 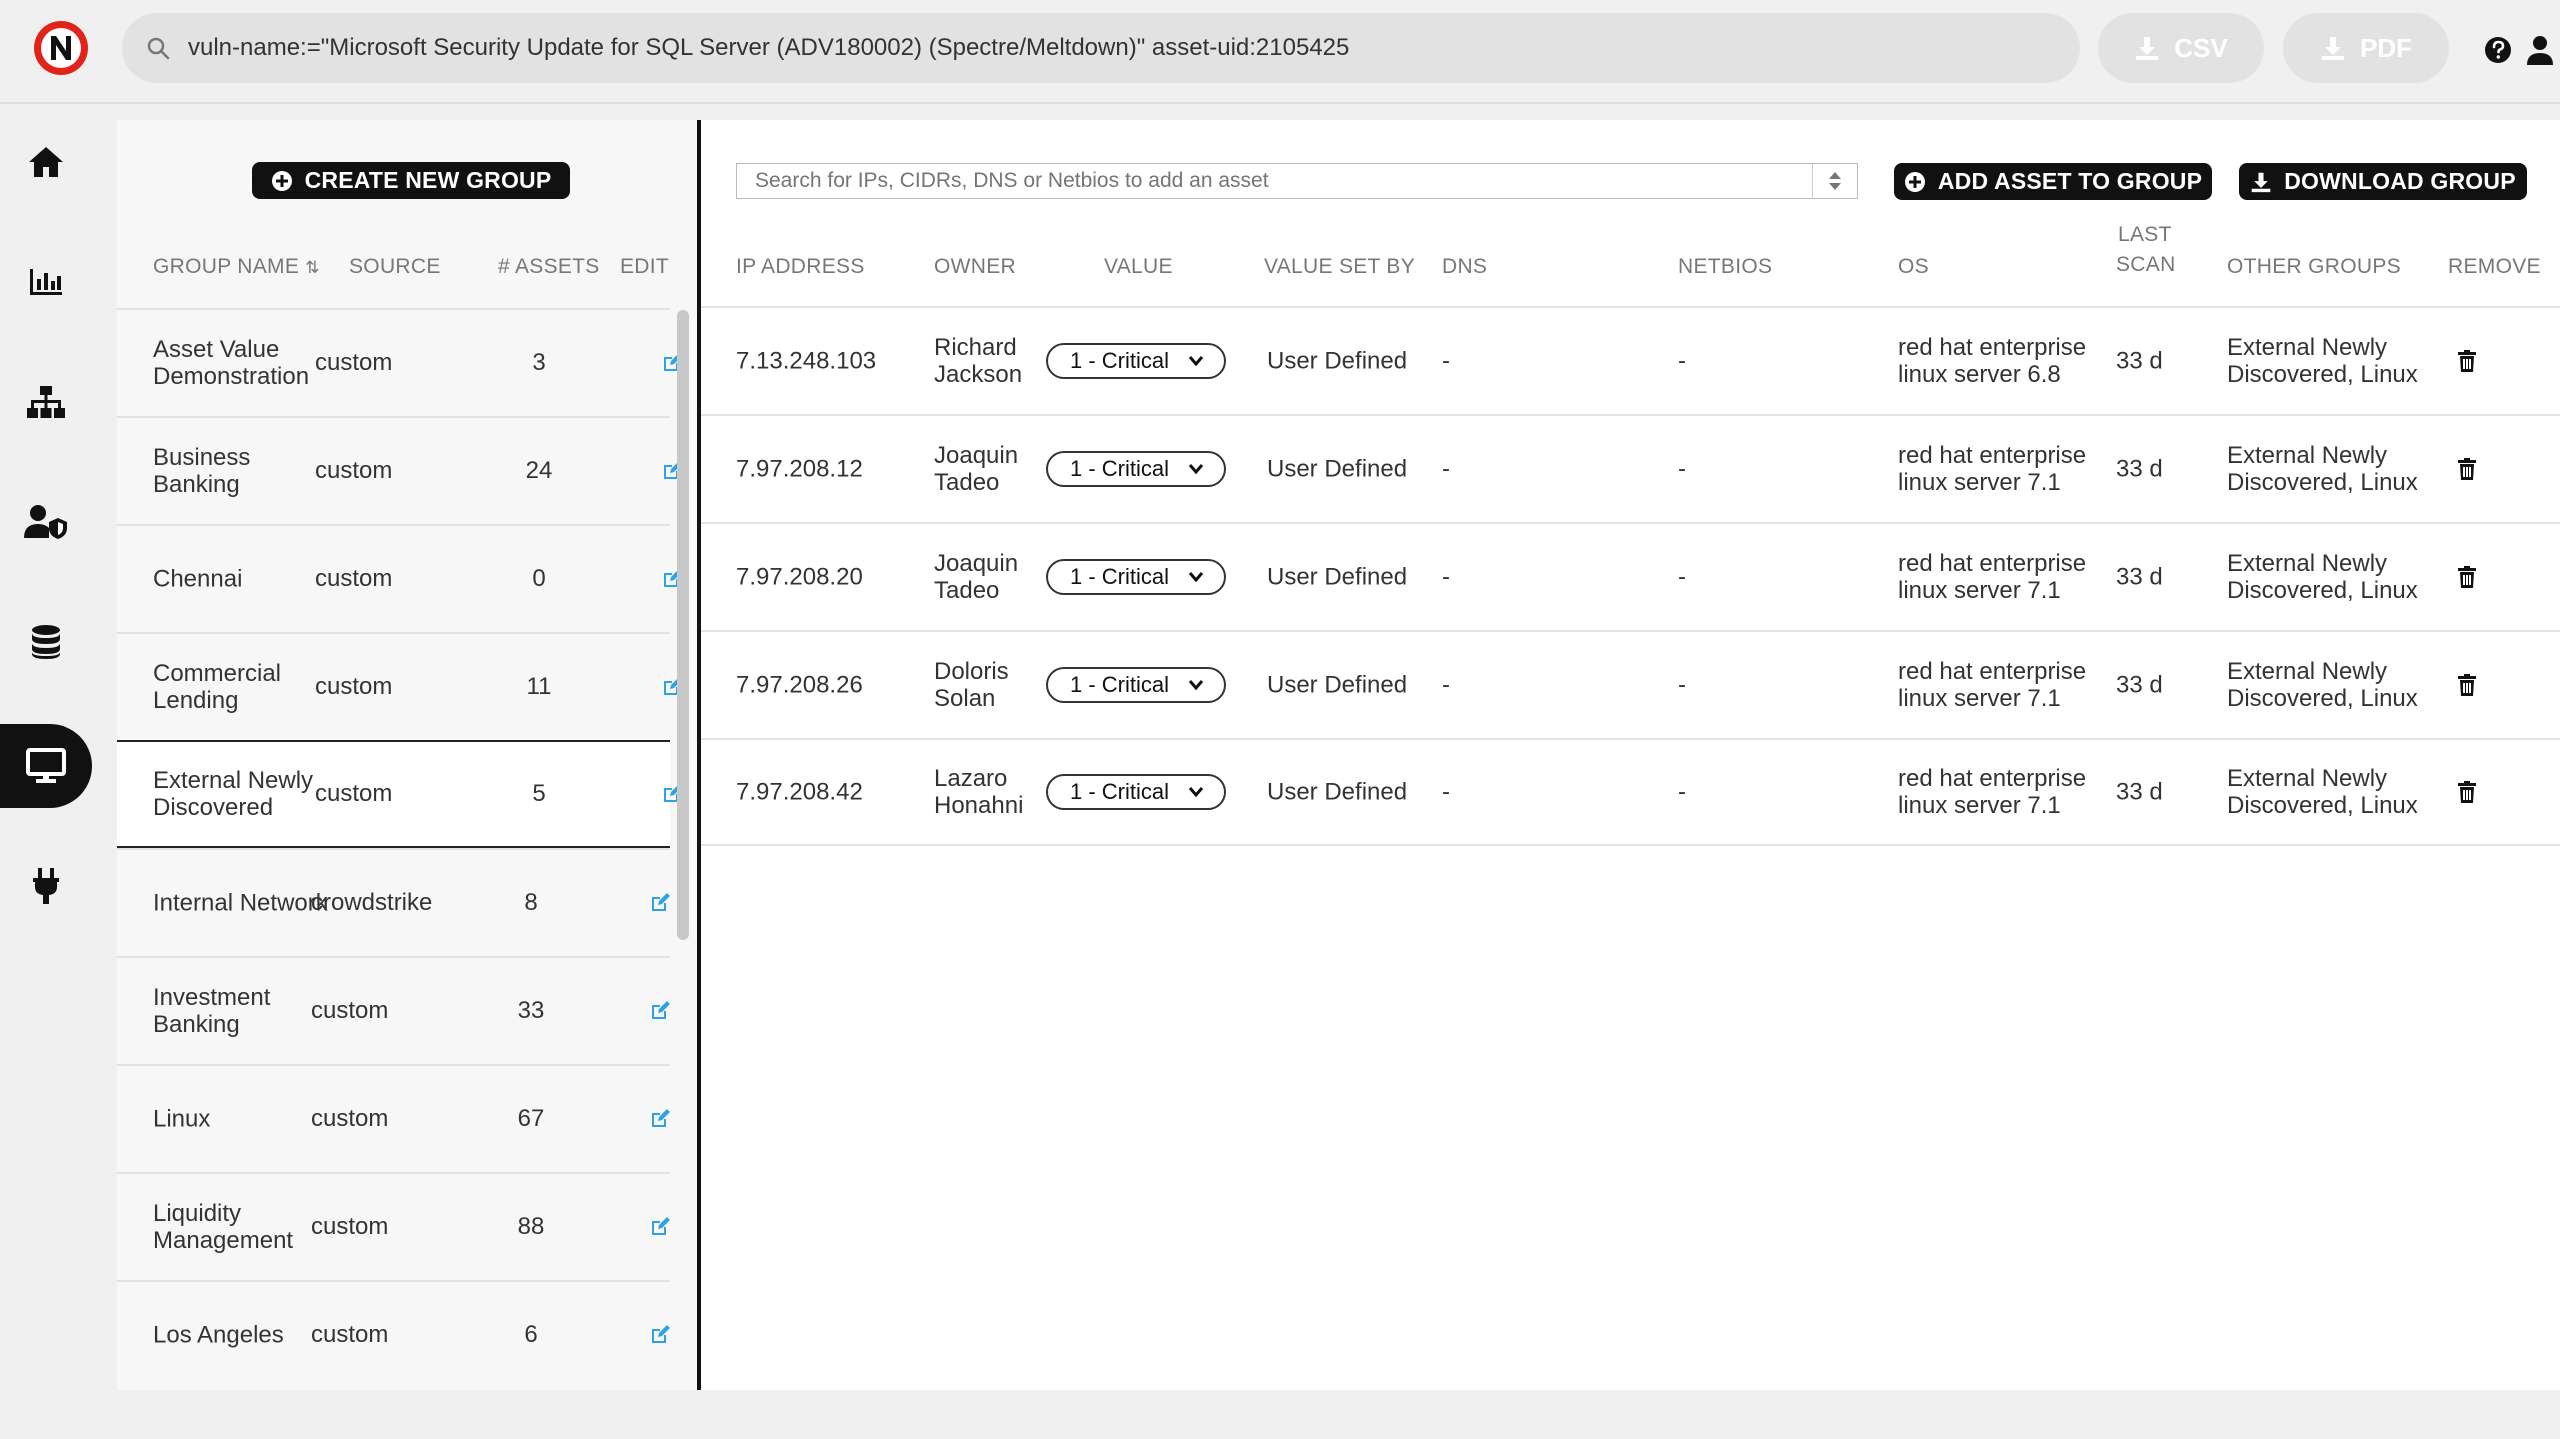 I want to click on user-shield-icon, so click(x=45, y=522).